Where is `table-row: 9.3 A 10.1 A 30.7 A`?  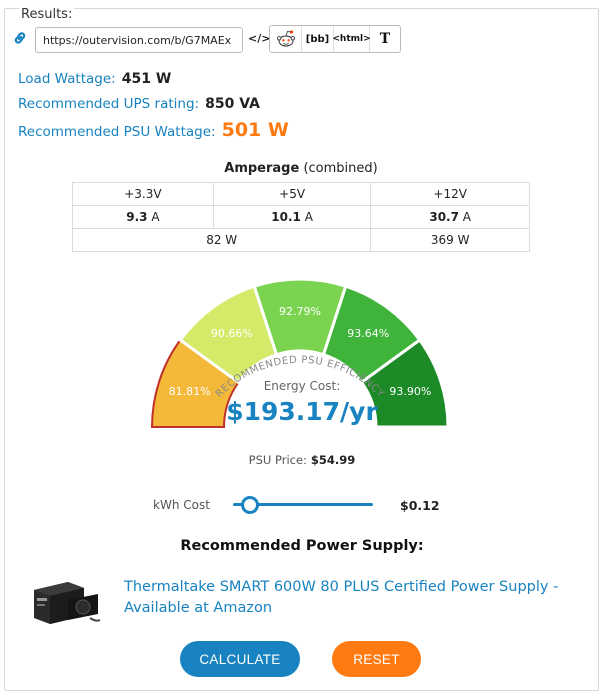
table-row: 9.3 A 10.1 A 30.7 A is located at coordinates (301, 217).